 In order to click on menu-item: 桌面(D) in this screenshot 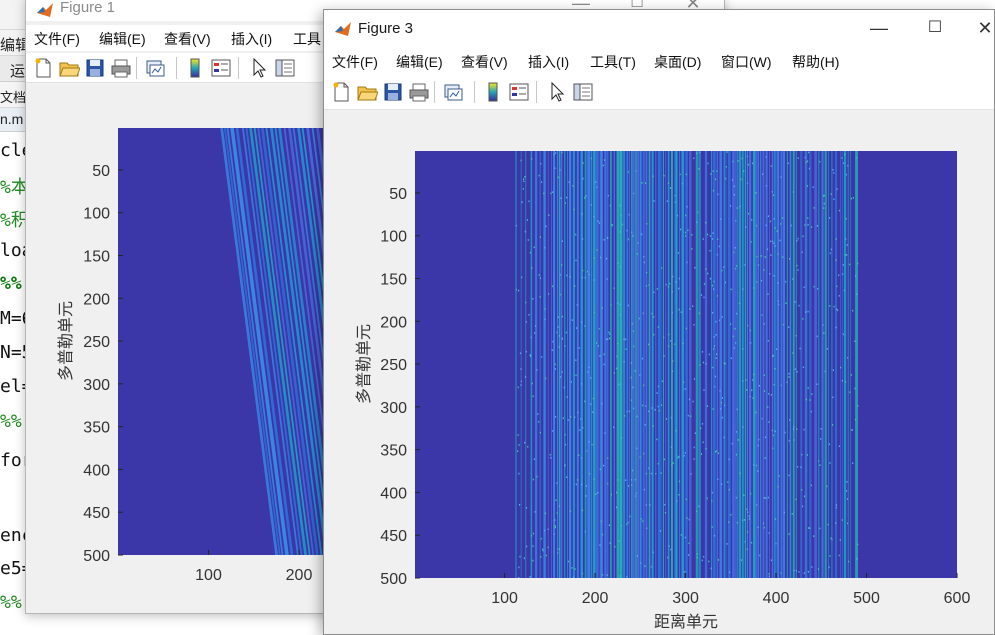, I will do `click(677, 62)`.